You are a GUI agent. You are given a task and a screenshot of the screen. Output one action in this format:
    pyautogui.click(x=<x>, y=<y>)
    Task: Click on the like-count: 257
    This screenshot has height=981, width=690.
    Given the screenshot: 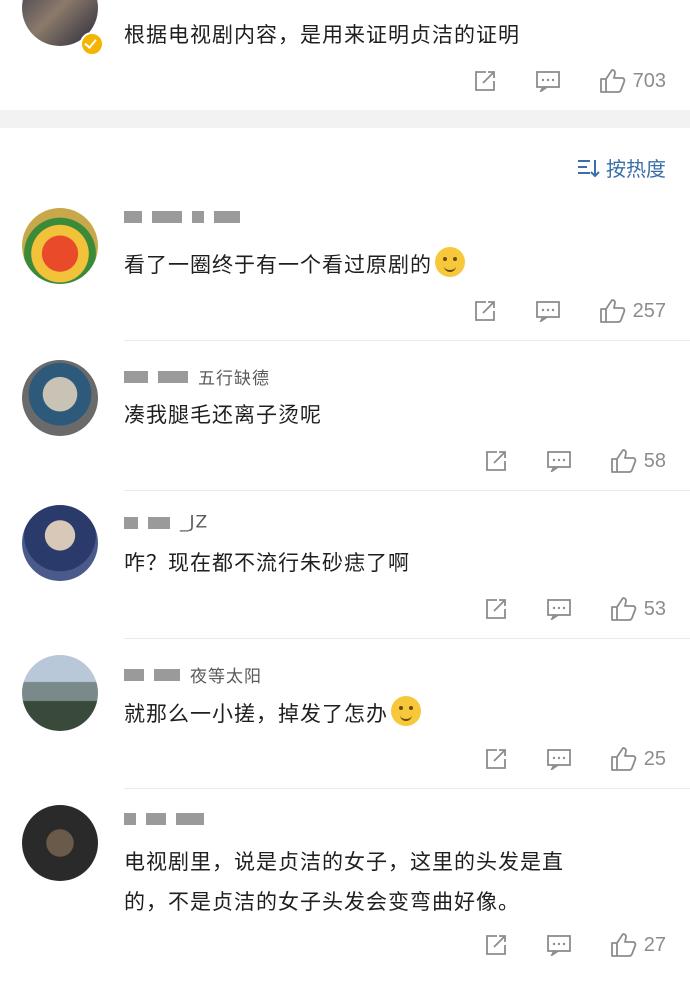 What is the action you would take?
    pyautogui.click(x=649, y=310)
    